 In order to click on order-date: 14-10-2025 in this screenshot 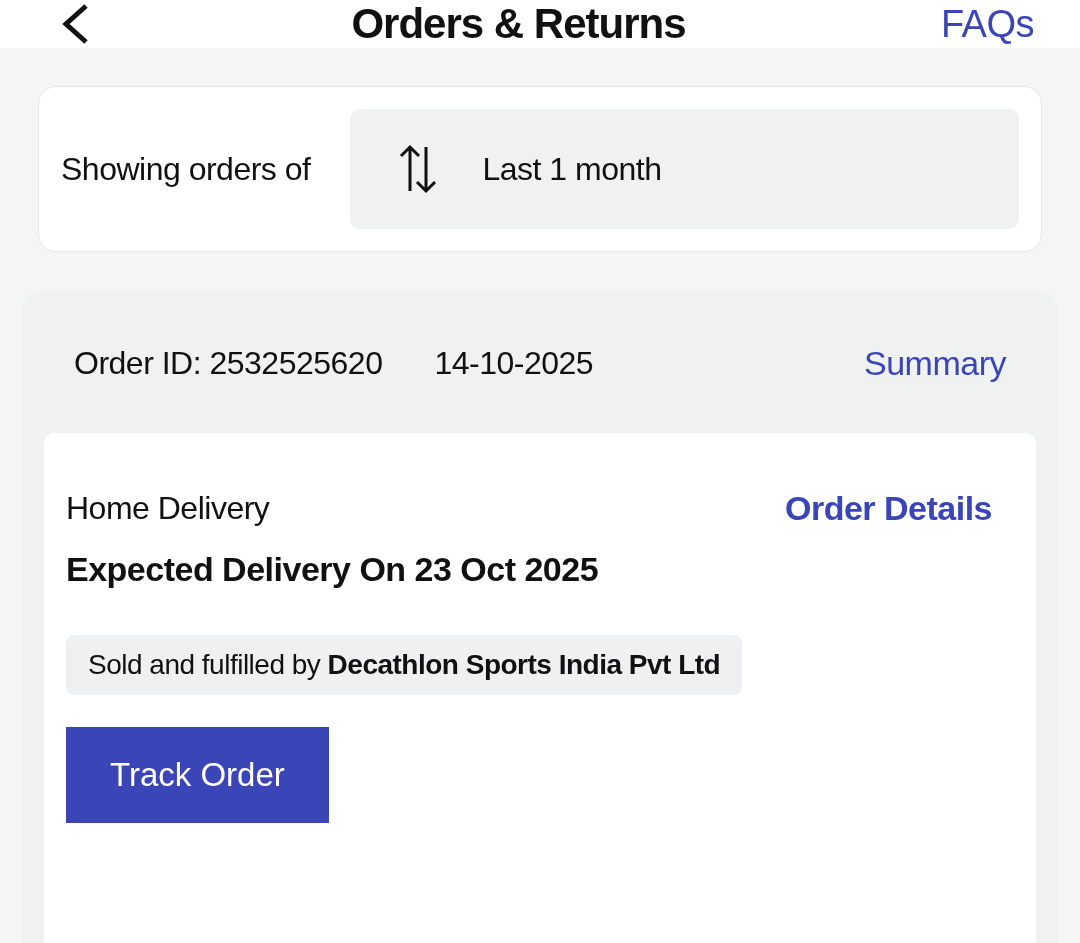, I will do `click(514, 363)`.